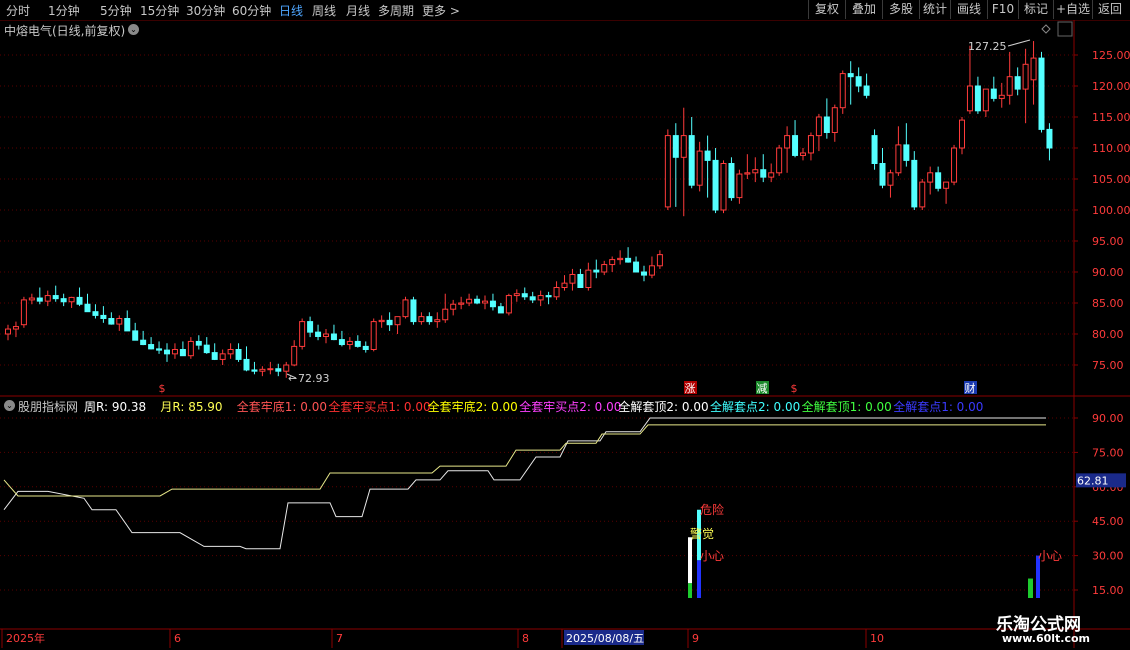 The width and height of the screenshot is (1130, 650). I want to click on indicator-menu-icon: ⌄, so click(9, 405).